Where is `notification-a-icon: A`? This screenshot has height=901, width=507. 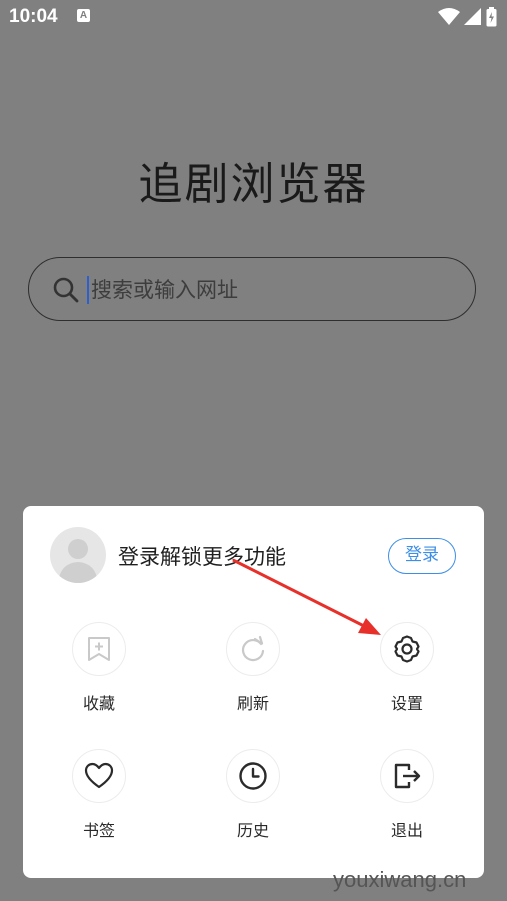 notification-a-icon: A is located at coordinates (83, 15).